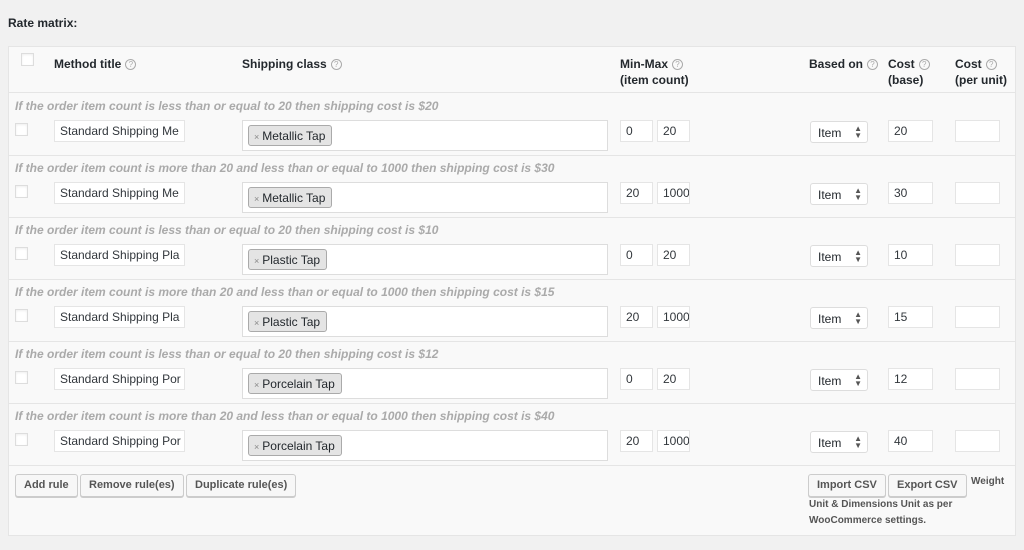 The width and height of the screenshot is (1024, 550). What do you see at coordinates (654, 72) in the screenshot?
I see `header-min-max: Min-Max? (item count)` at bounding box center [654, 72].